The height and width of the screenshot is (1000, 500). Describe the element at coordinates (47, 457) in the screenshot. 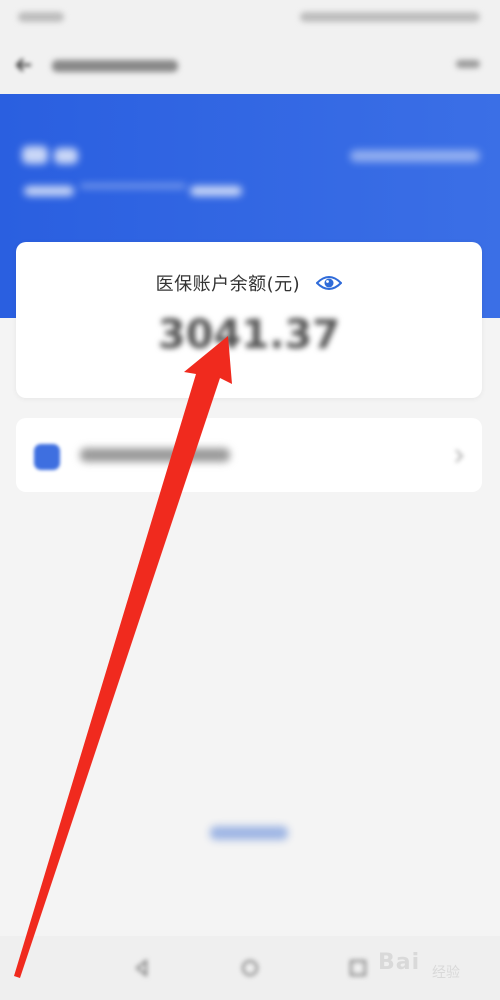

I see `list-item-icon` at that location.